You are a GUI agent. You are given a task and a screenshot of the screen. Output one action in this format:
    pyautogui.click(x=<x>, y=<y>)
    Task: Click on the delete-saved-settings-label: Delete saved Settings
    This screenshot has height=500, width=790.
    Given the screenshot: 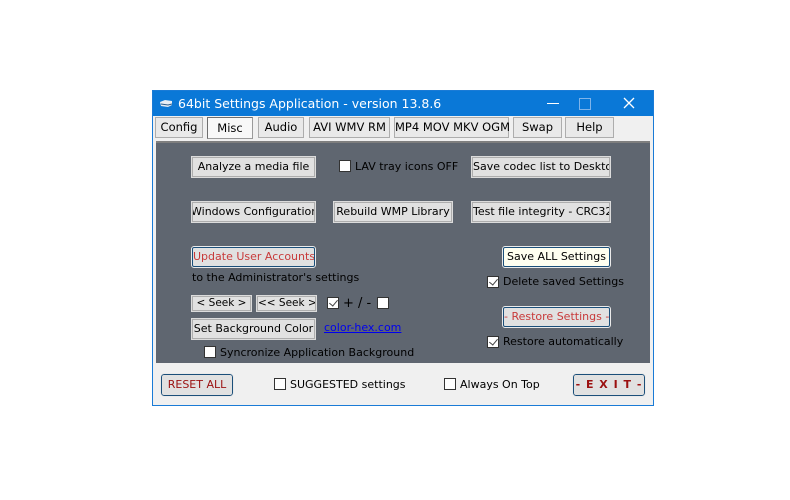 What is the action you would take?
    pyautogui.click(x=563, y=281)
    